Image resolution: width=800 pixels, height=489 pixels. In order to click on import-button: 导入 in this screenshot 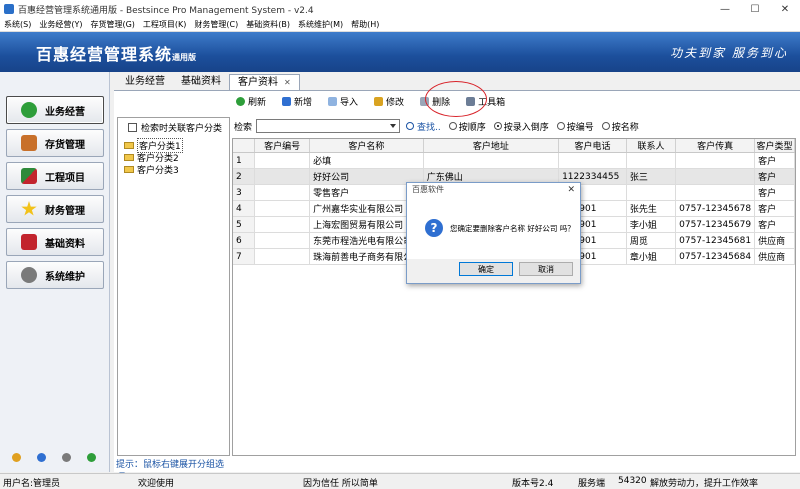, I will do `click(343, 101)`.